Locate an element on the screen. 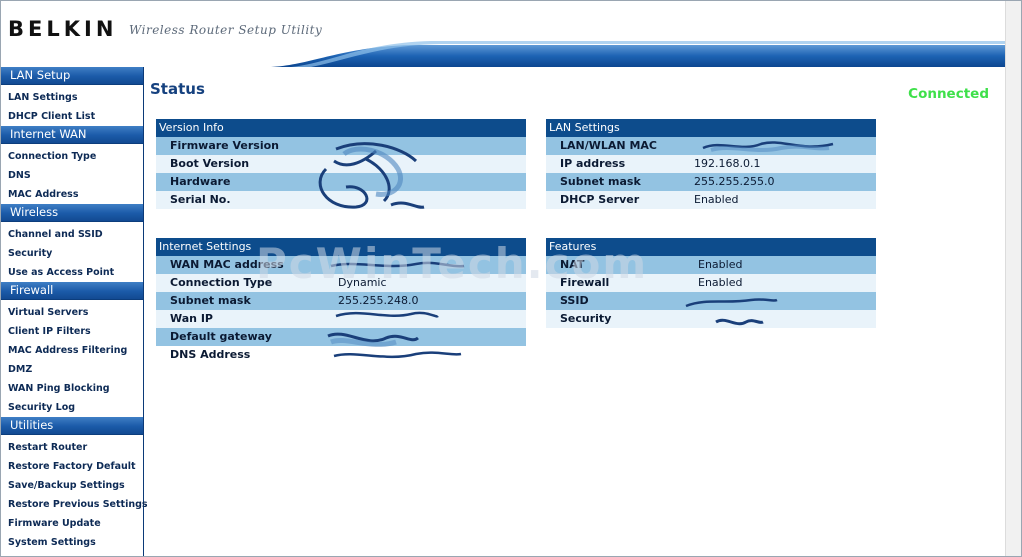 The height and width of the screenshot is (557, 1022). row-label: Serial No. is located at coordinates (200, 199).